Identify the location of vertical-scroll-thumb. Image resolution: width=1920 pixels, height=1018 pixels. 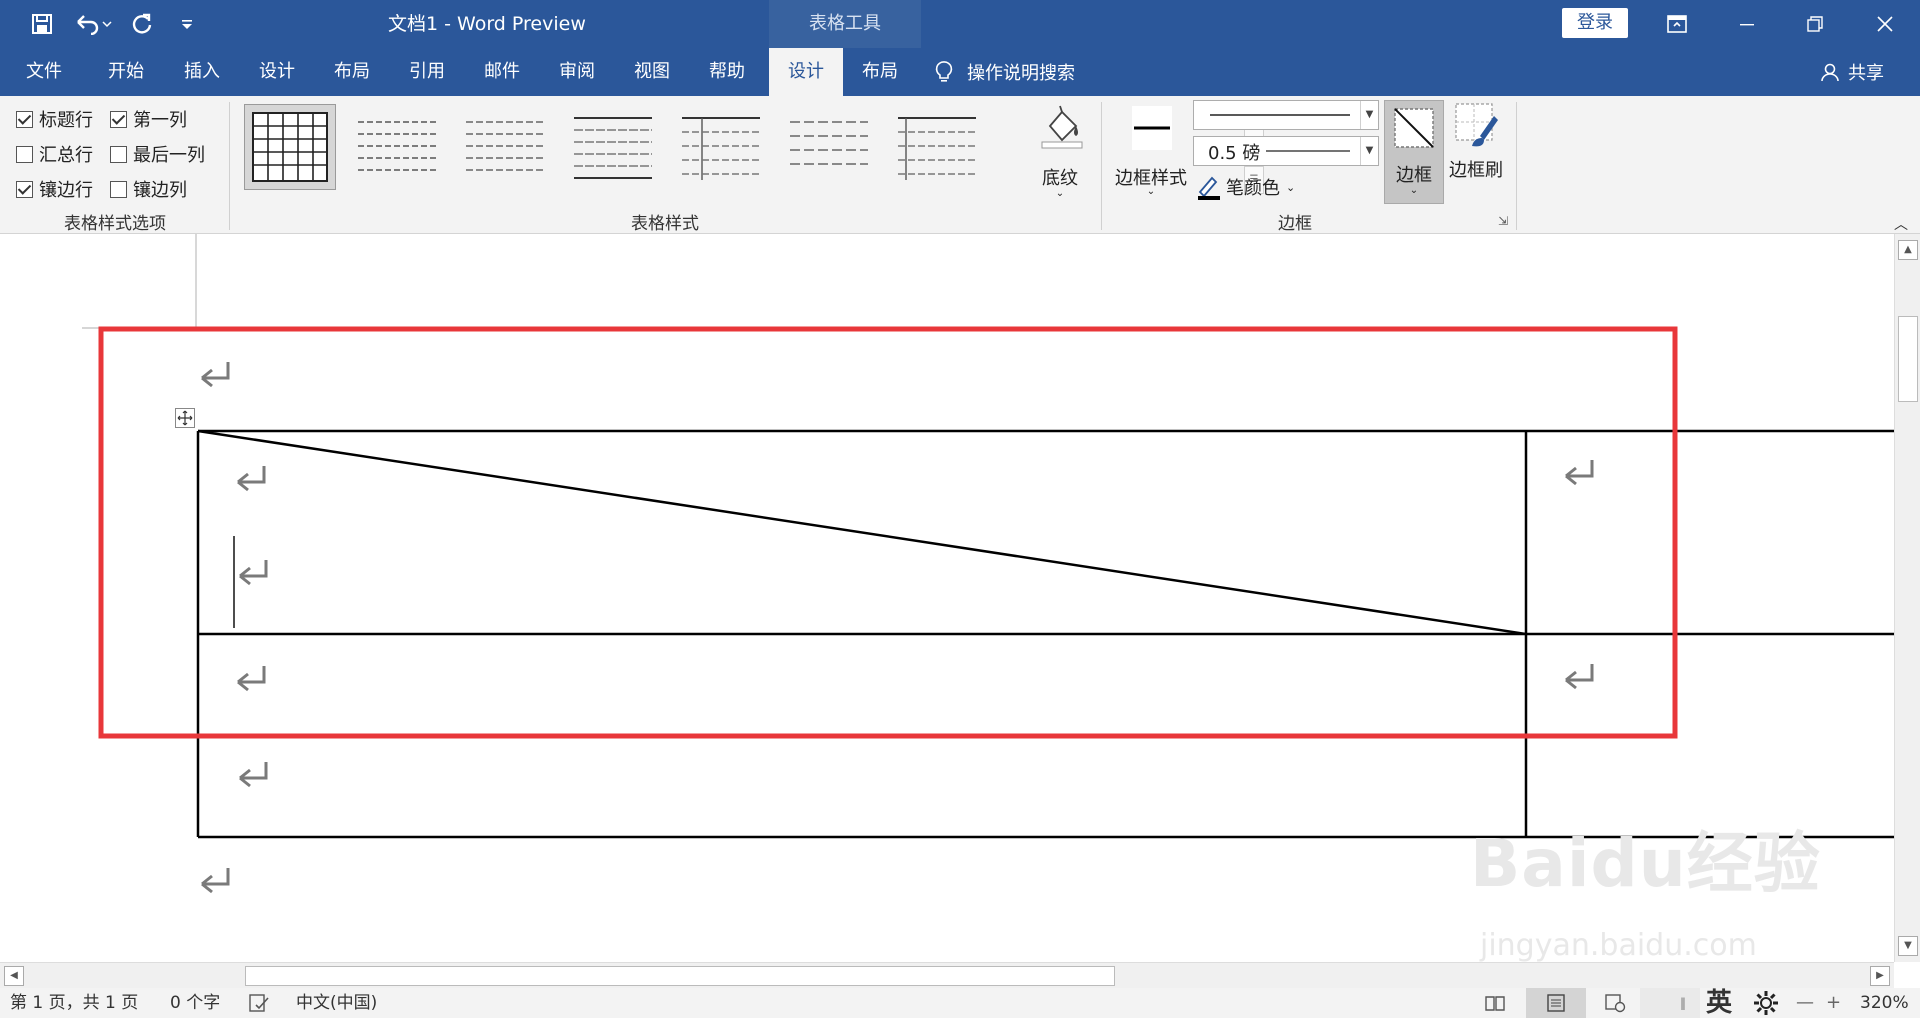
(1908, 359).